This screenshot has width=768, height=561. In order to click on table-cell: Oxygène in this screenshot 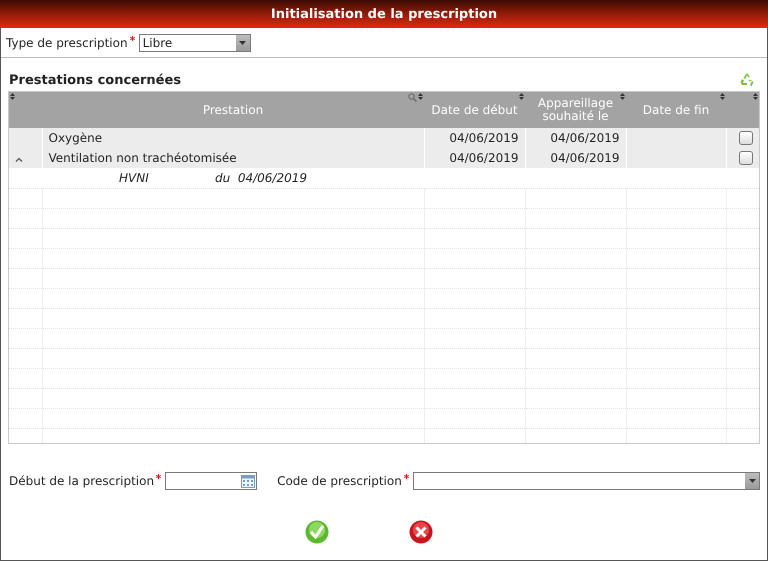, I will do `click(233, 138)`.